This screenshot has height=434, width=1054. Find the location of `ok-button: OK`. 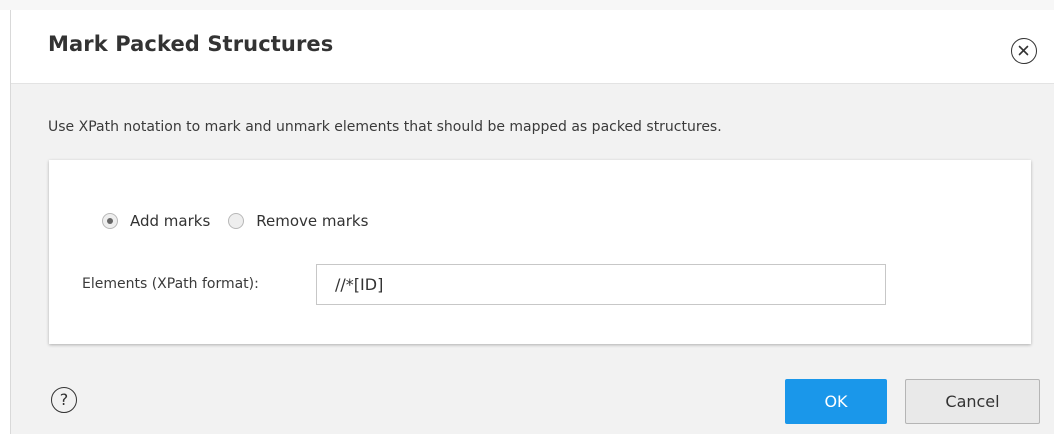

ok-button: OK is located at coordinates (836, 401).